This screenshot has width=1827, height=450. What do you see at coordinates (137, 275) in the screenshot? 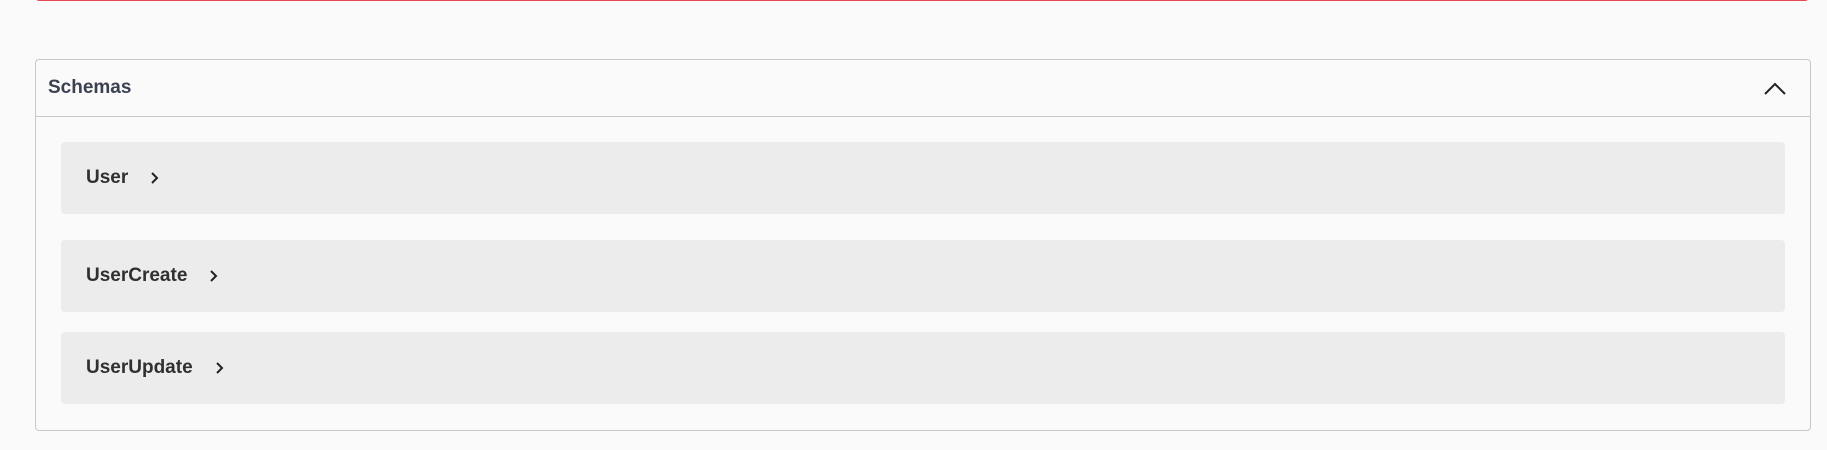
I see `schema-model-name: UserCreate` at bounding box center [137, 275].